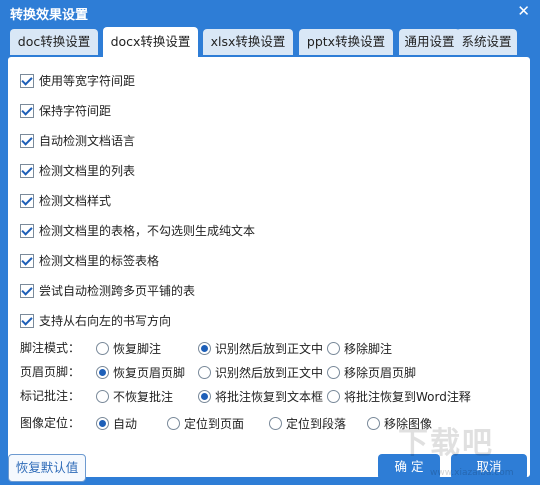  Describe the element at coordinates (446, 443) in the screenshot. I see `watermark-logo: 下载吧` at that location.